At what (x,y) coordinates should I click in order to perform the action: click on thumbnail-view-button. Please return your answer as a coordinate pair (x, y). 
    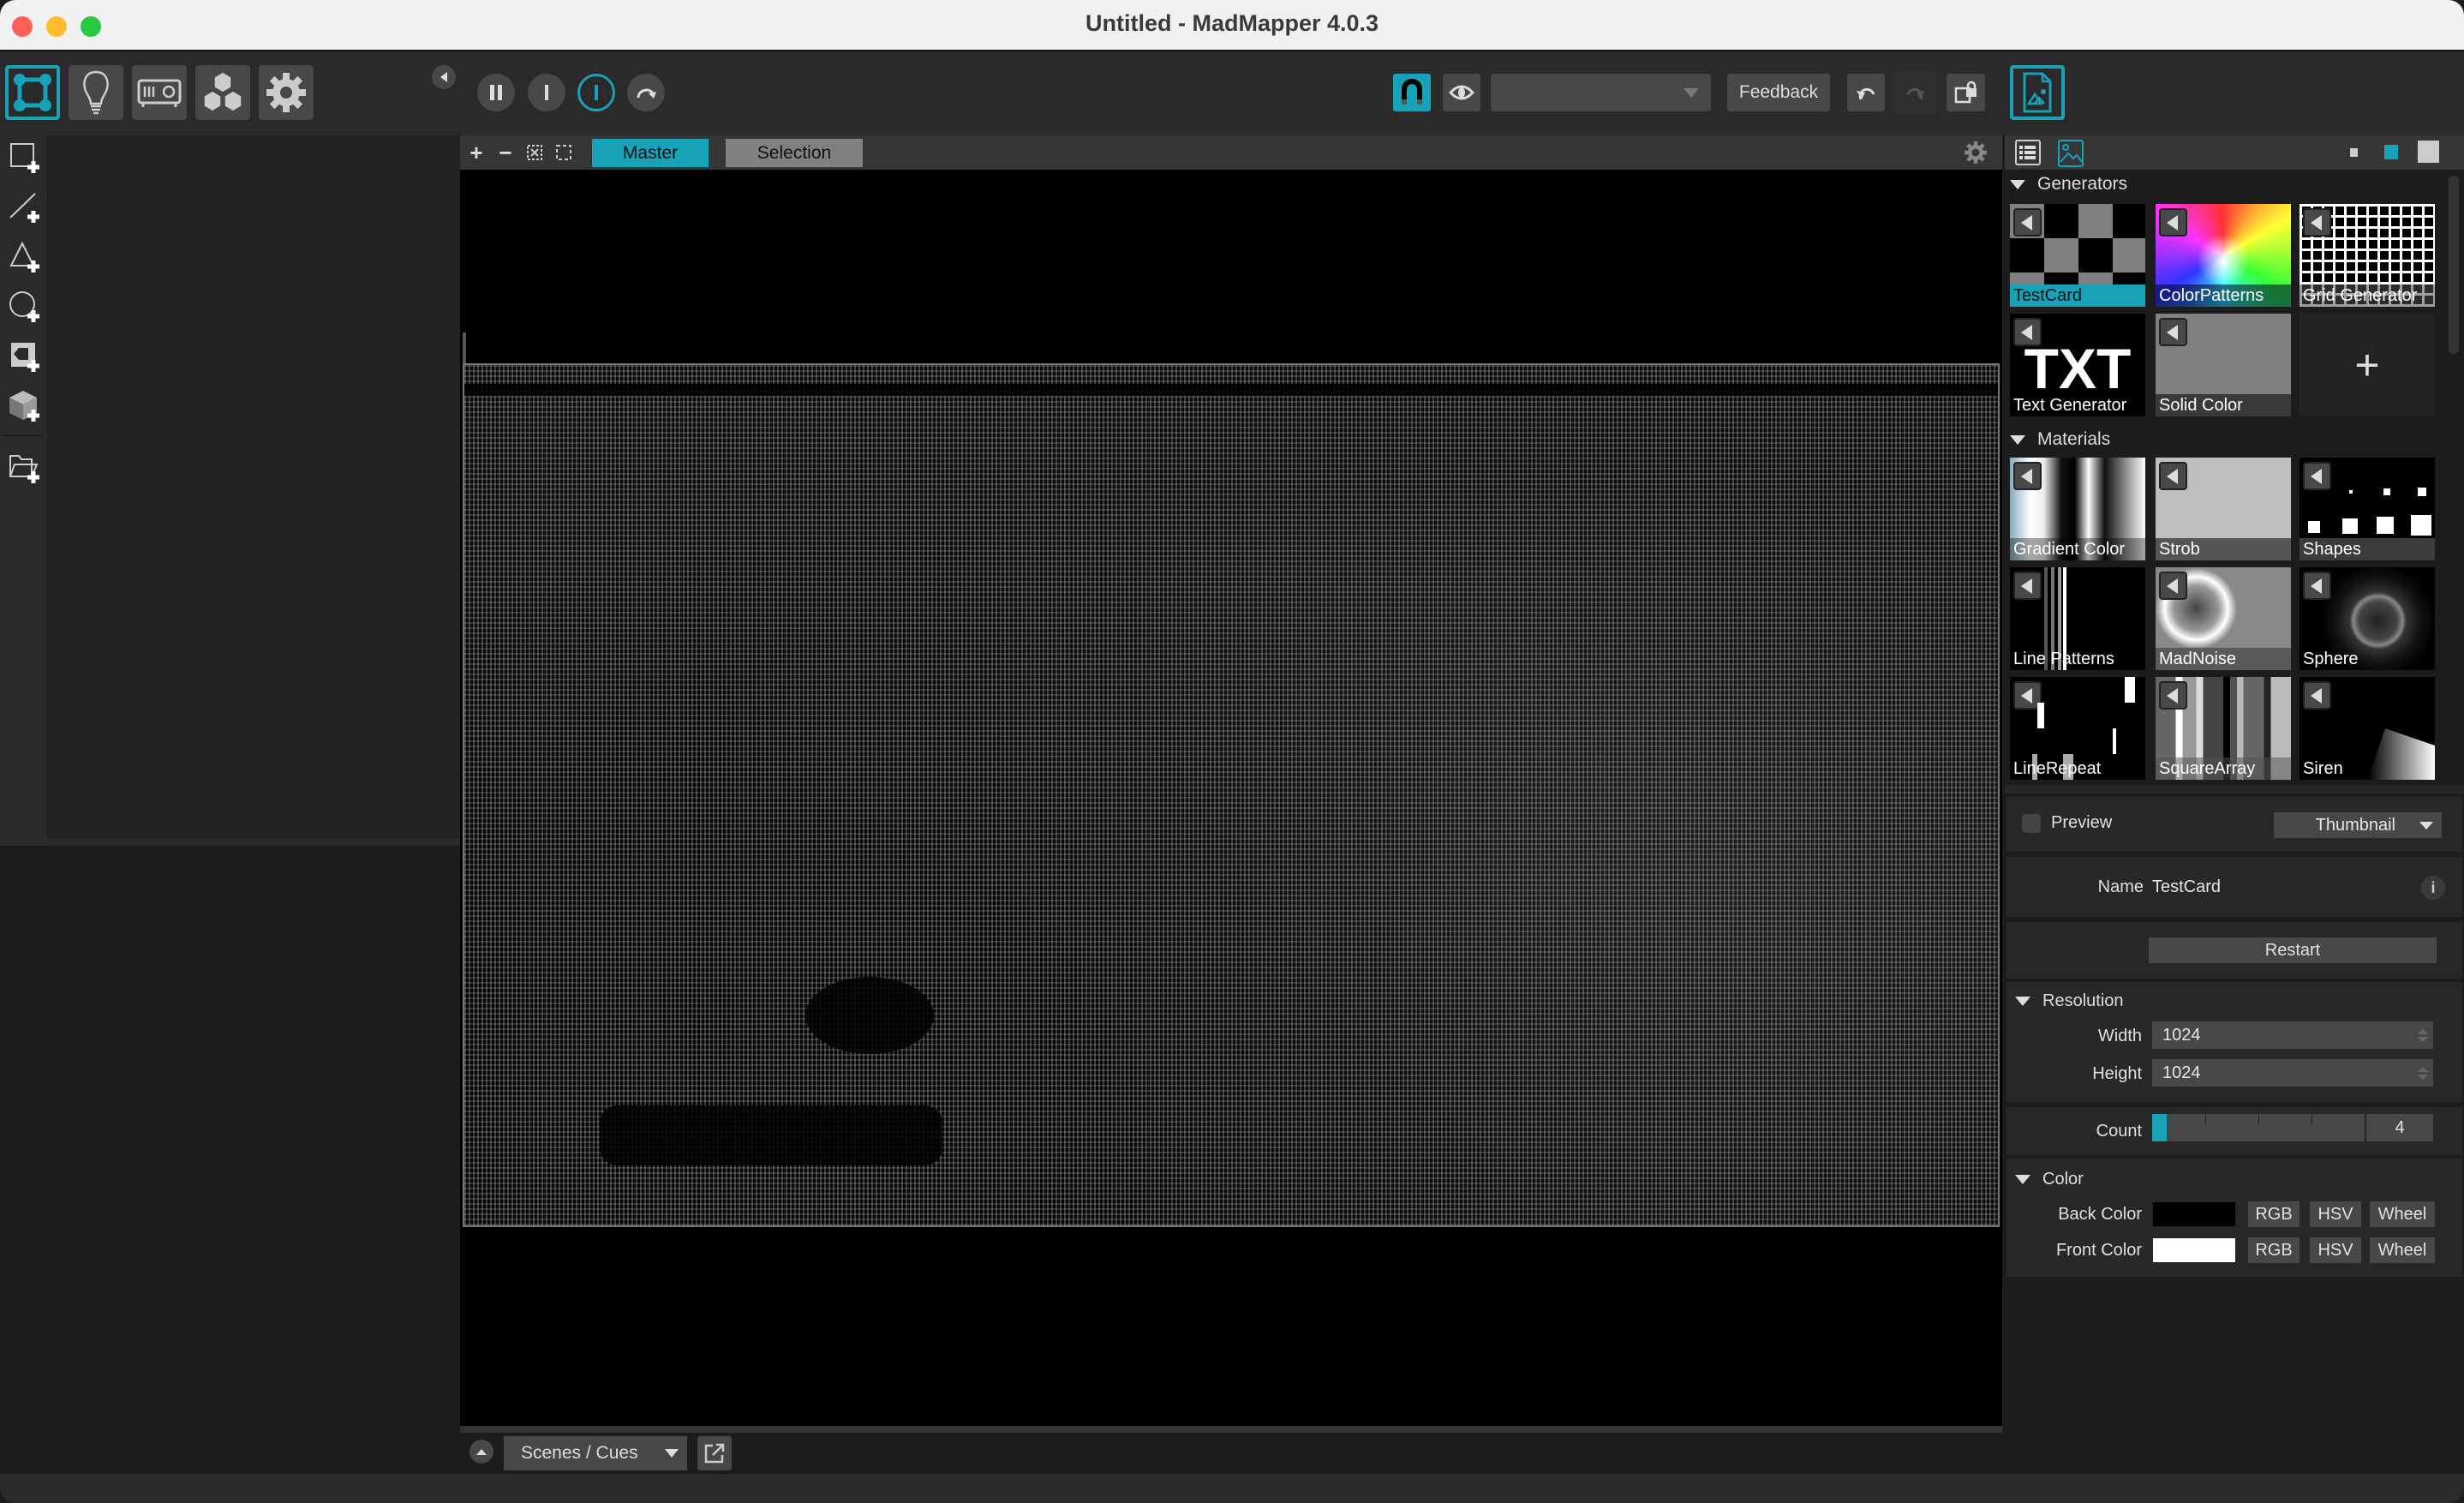
    Looking at the image, I should click on (2071, 153).